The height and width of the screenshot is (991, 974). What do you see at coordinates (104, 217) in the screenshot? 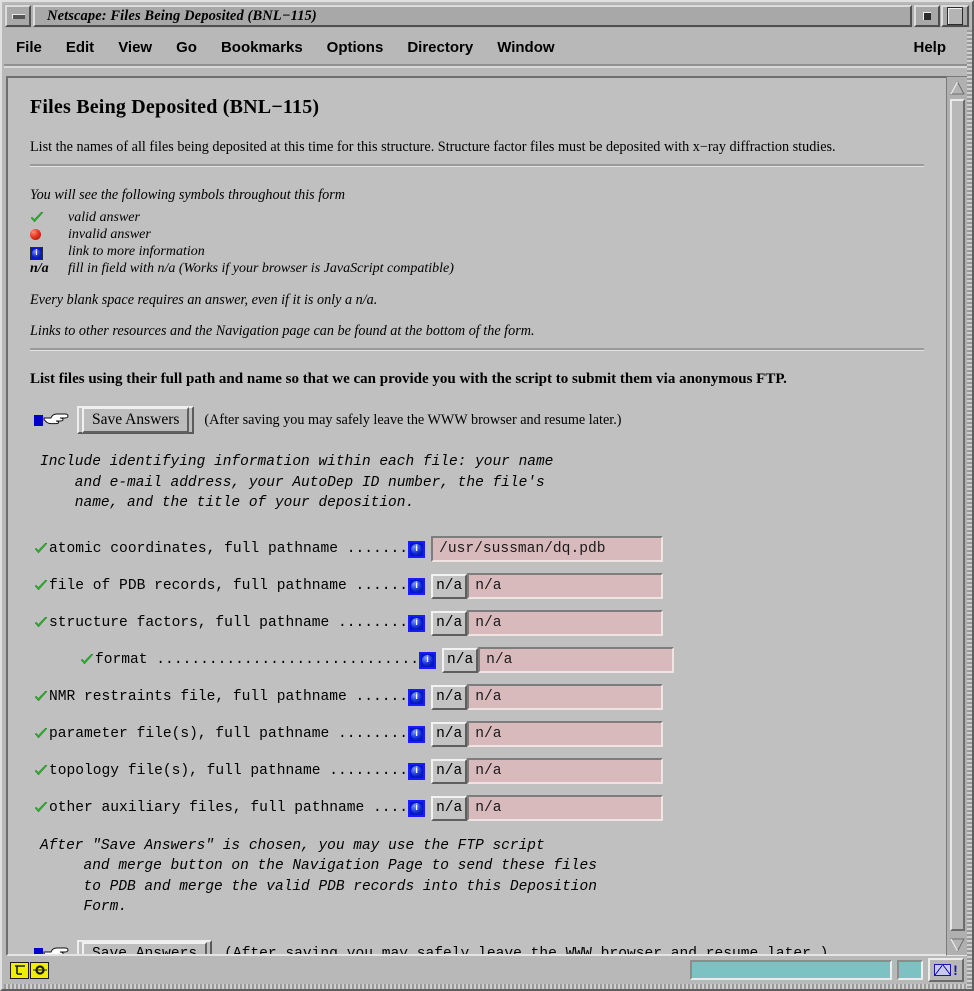
I see `legend-label-valid: valid answer` at bounding box center [104, 217].